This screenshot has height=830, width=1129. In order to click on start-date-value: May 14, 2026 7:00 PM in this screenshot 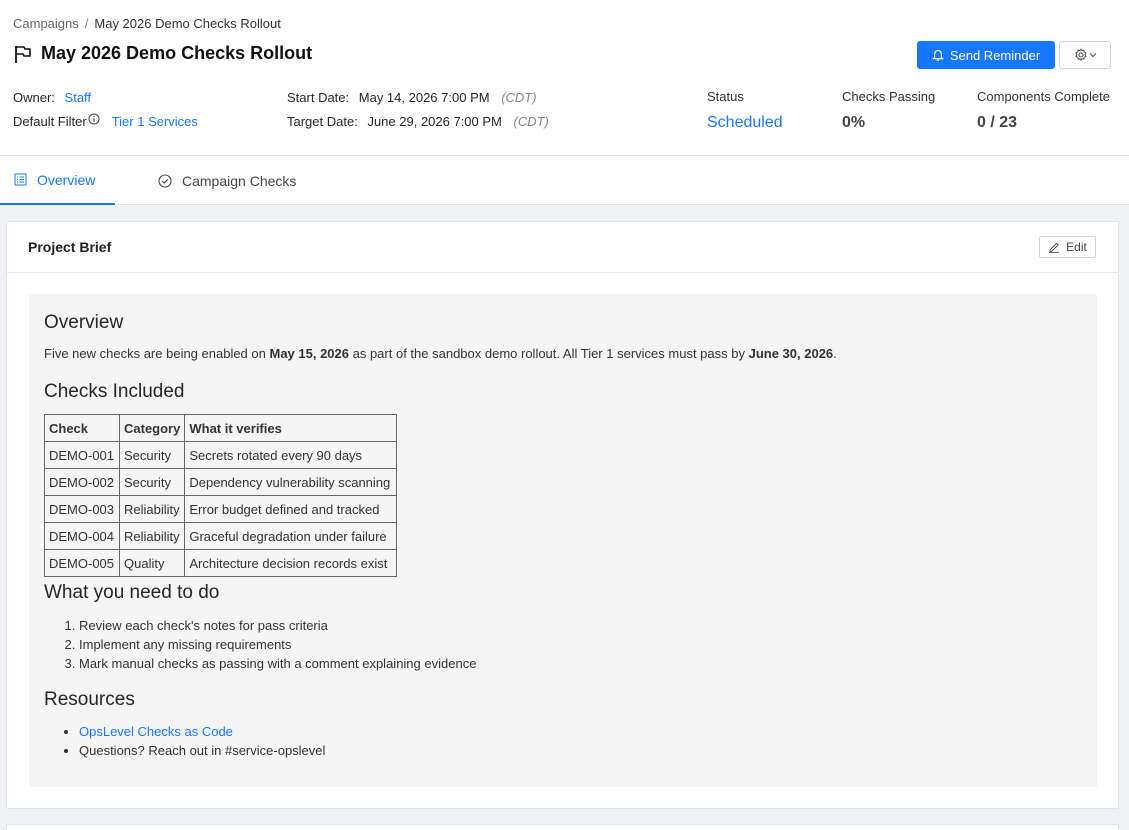, I will do `click(424, 97)`.